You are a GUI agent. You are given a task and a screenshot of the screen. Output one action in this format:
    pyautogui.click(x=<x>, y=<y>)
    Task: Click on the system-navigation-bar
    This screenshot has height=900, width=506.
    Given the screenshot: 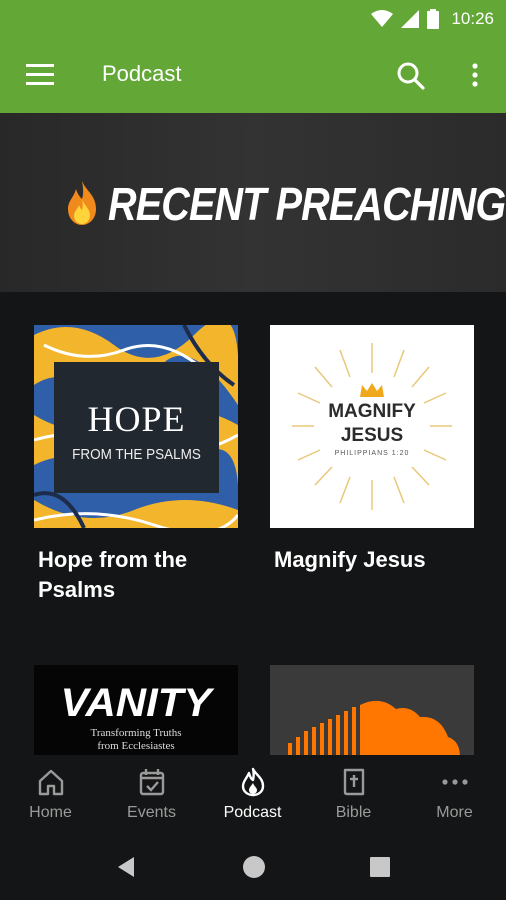 What is the action you would take?
    pyautogui.click(x=253, y=867)
    